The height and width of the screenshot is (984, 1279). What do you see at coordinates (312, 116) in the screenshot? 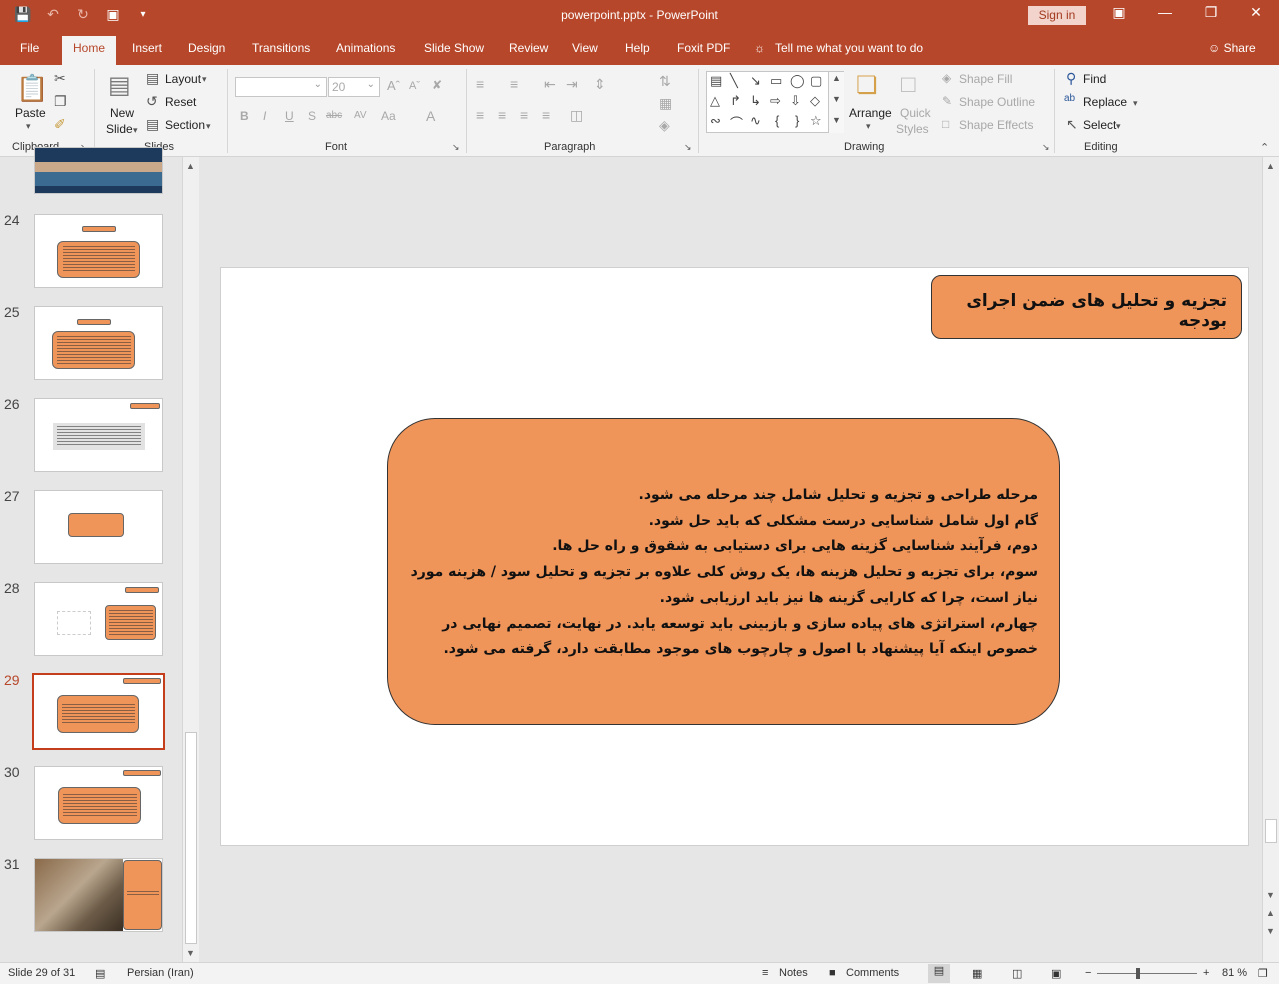
I see `shadow-button: S` at bounding box center [312, 116].